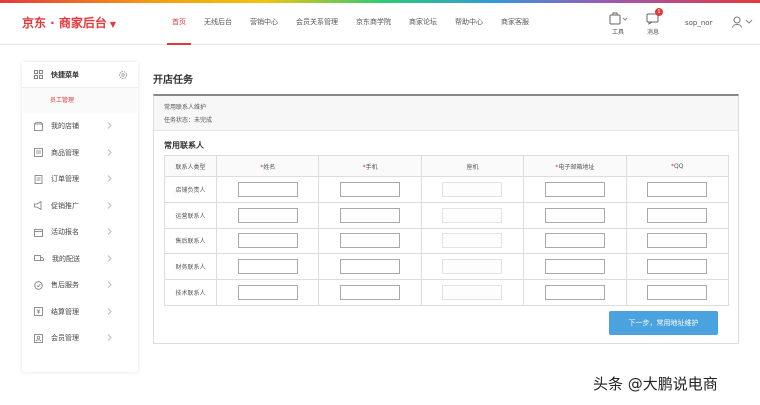 Image resolution: width=760 pixels, height=405 pixels. I want to click on nav-marketing: 营销中心, so click(264, 24).